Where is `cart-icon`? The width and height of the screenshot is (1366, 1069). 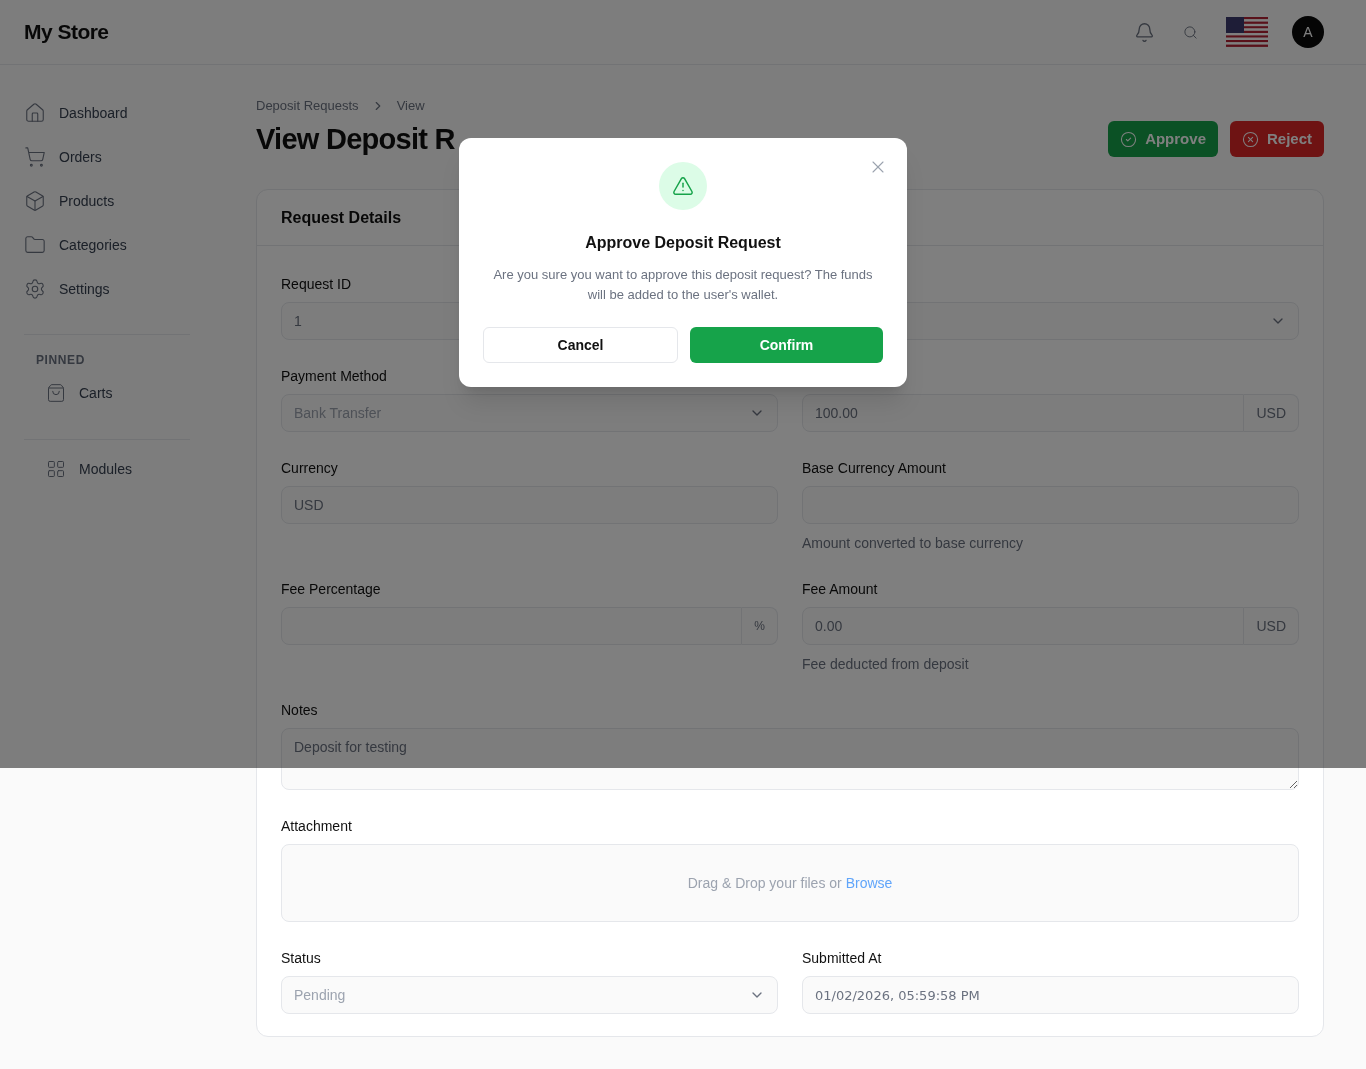 cart-icon is located at coordinates (35, 157).